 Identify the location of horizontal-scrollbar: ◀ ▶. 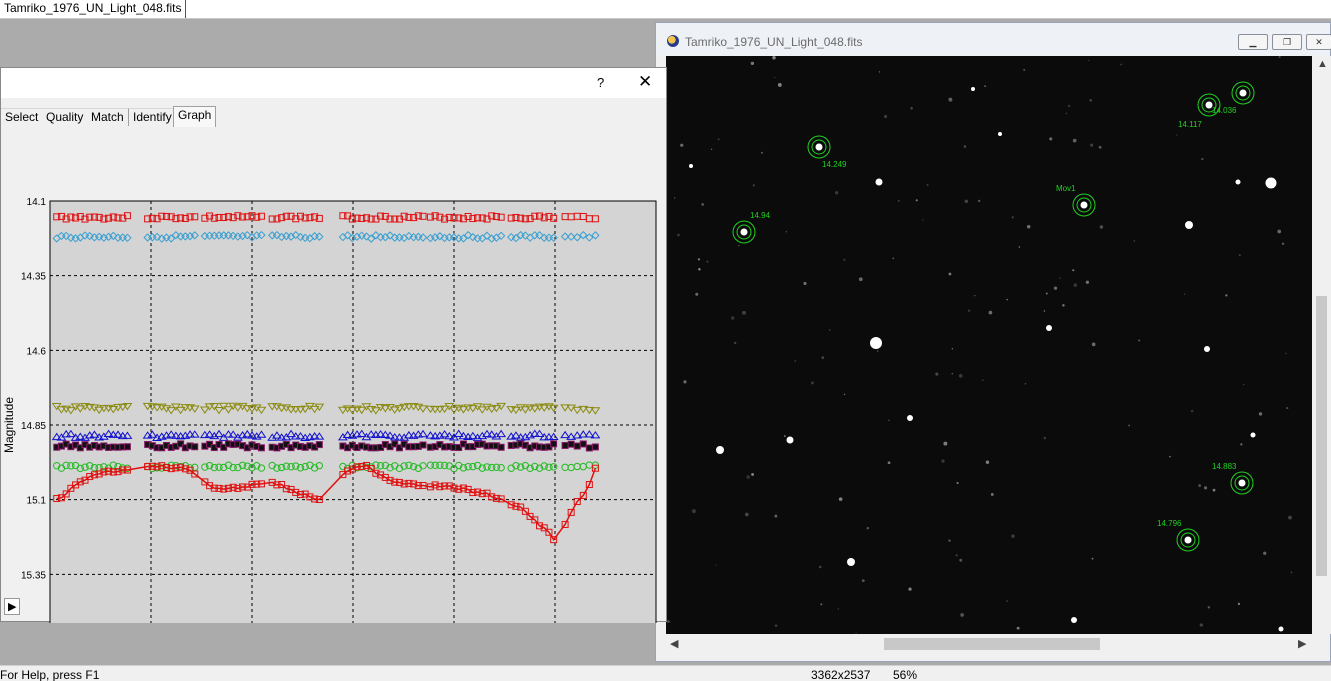
(989, 644).